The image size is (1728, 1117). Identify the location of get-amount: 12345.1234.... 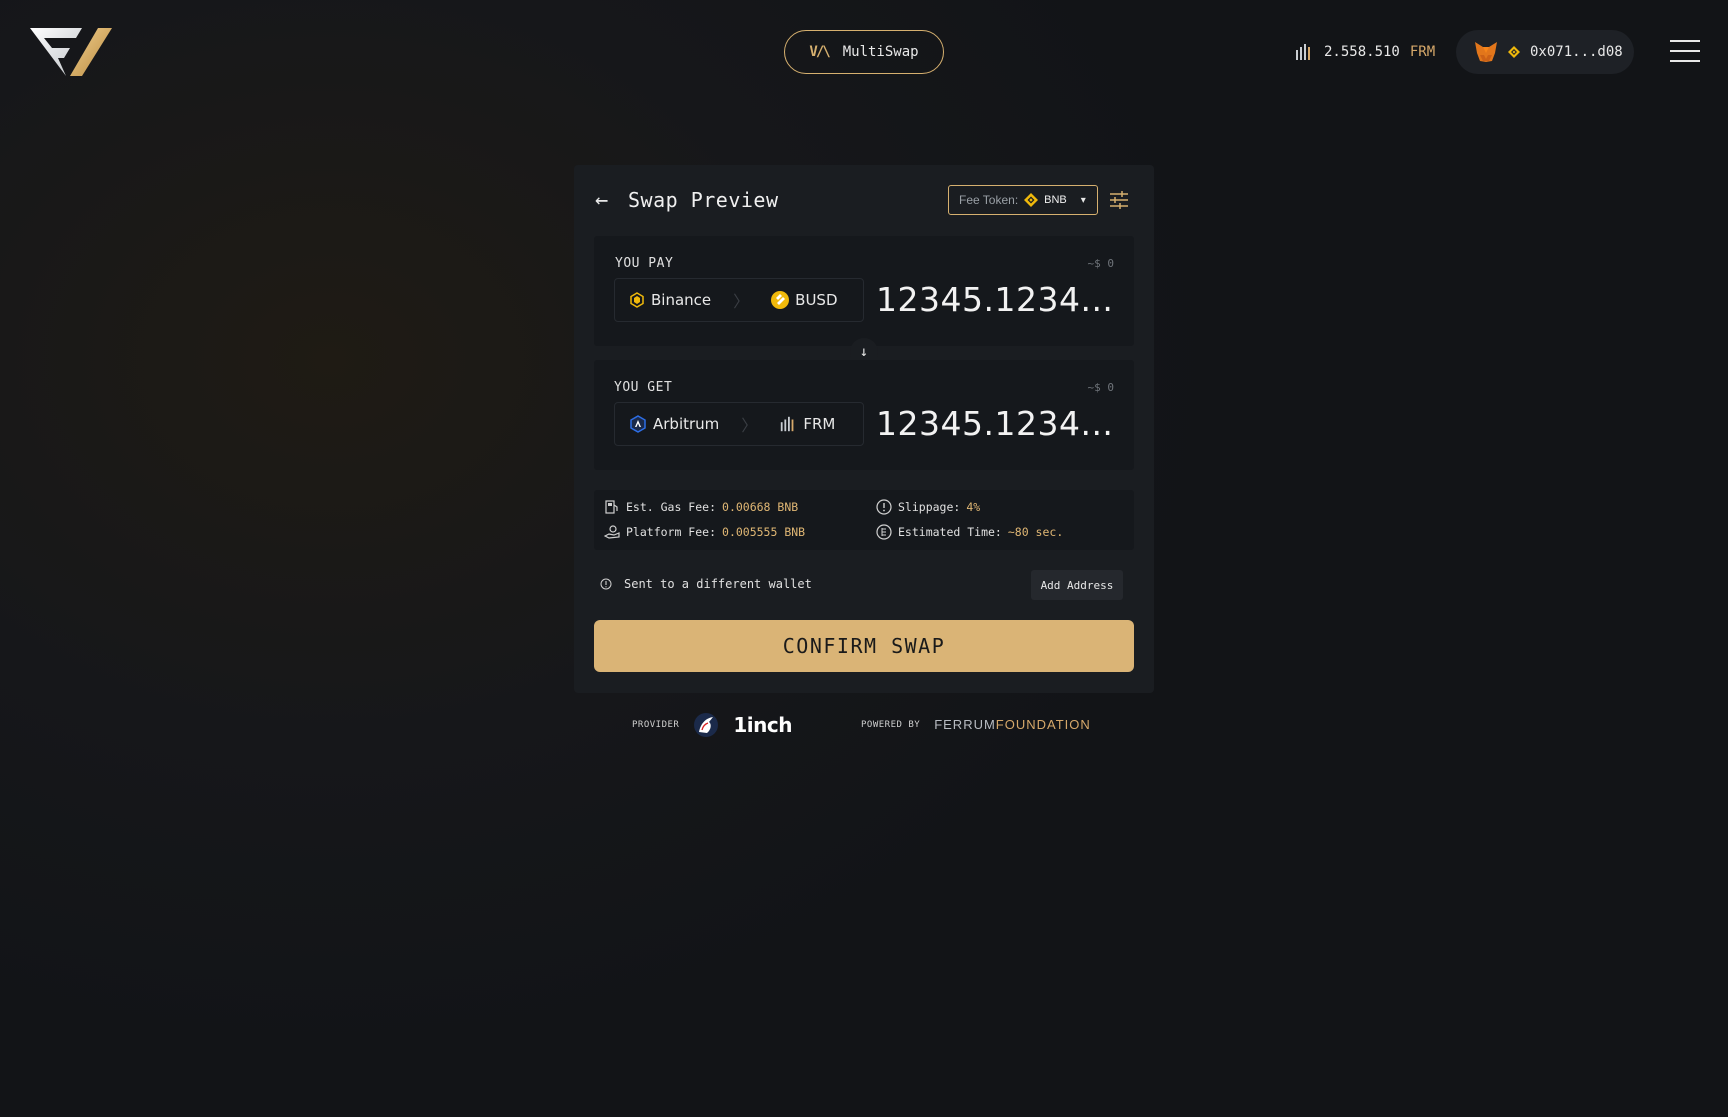
(994, 423).